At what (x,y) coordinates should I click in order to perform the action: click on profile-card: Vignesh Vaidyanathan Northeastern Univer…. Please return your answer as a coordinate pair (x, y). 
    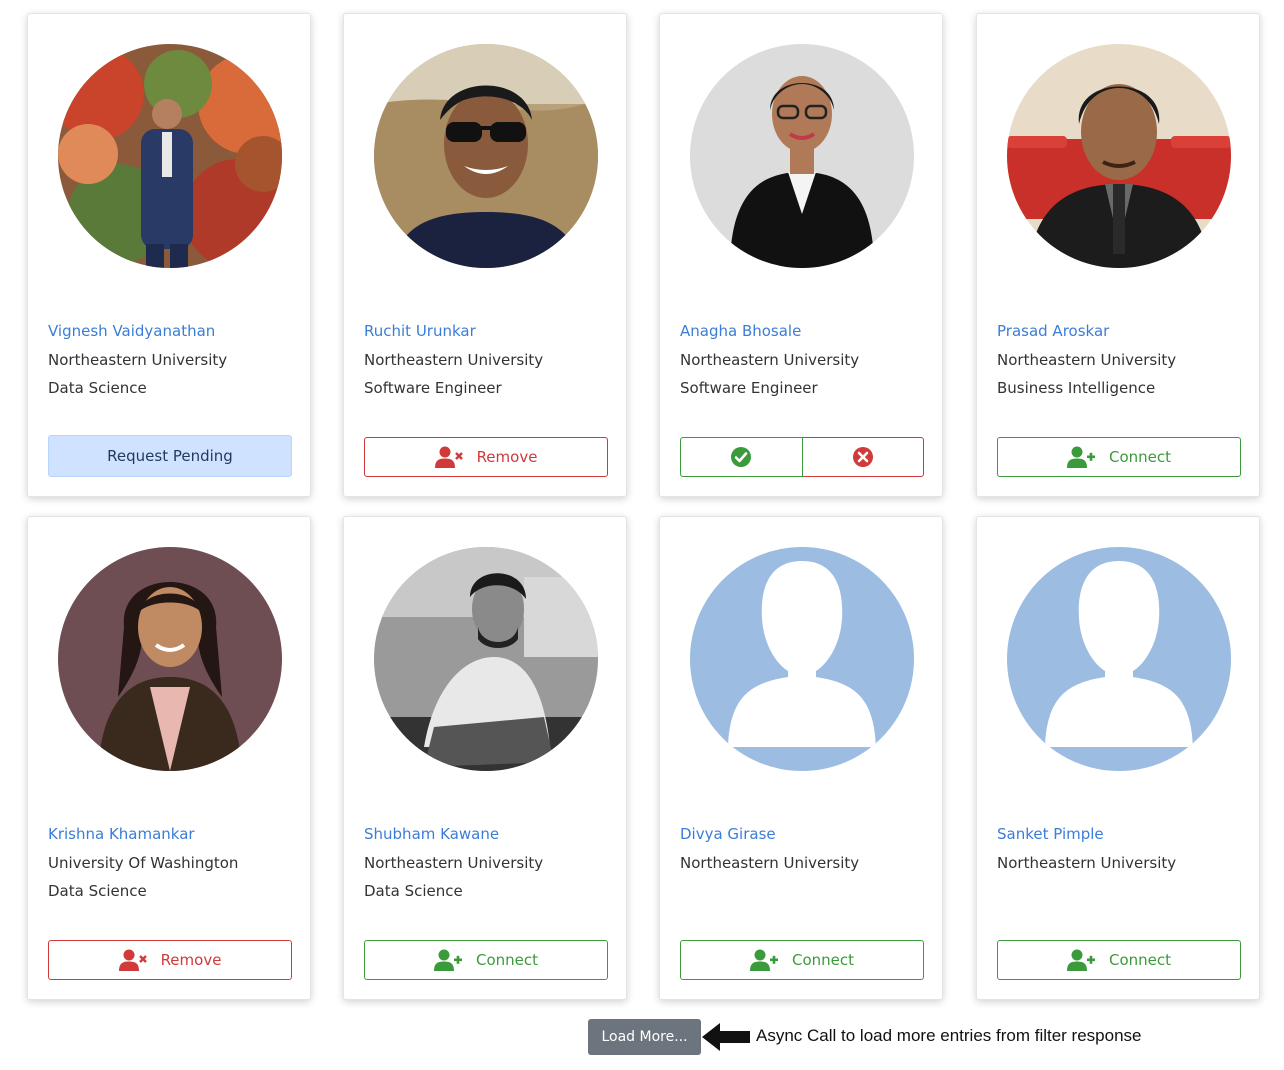
    Looking at the image, I should click on (169, 255).